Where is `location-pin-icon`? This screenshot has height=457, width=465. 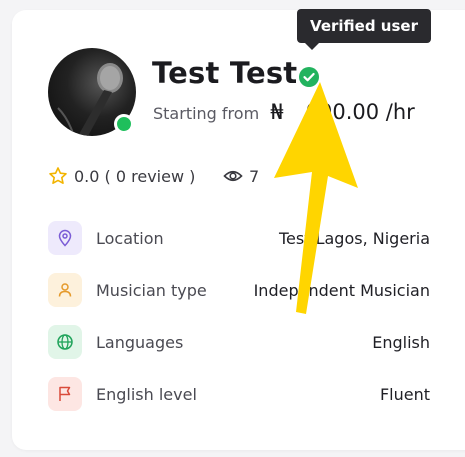 location-pin-icon is located at coordinates (65, 238).